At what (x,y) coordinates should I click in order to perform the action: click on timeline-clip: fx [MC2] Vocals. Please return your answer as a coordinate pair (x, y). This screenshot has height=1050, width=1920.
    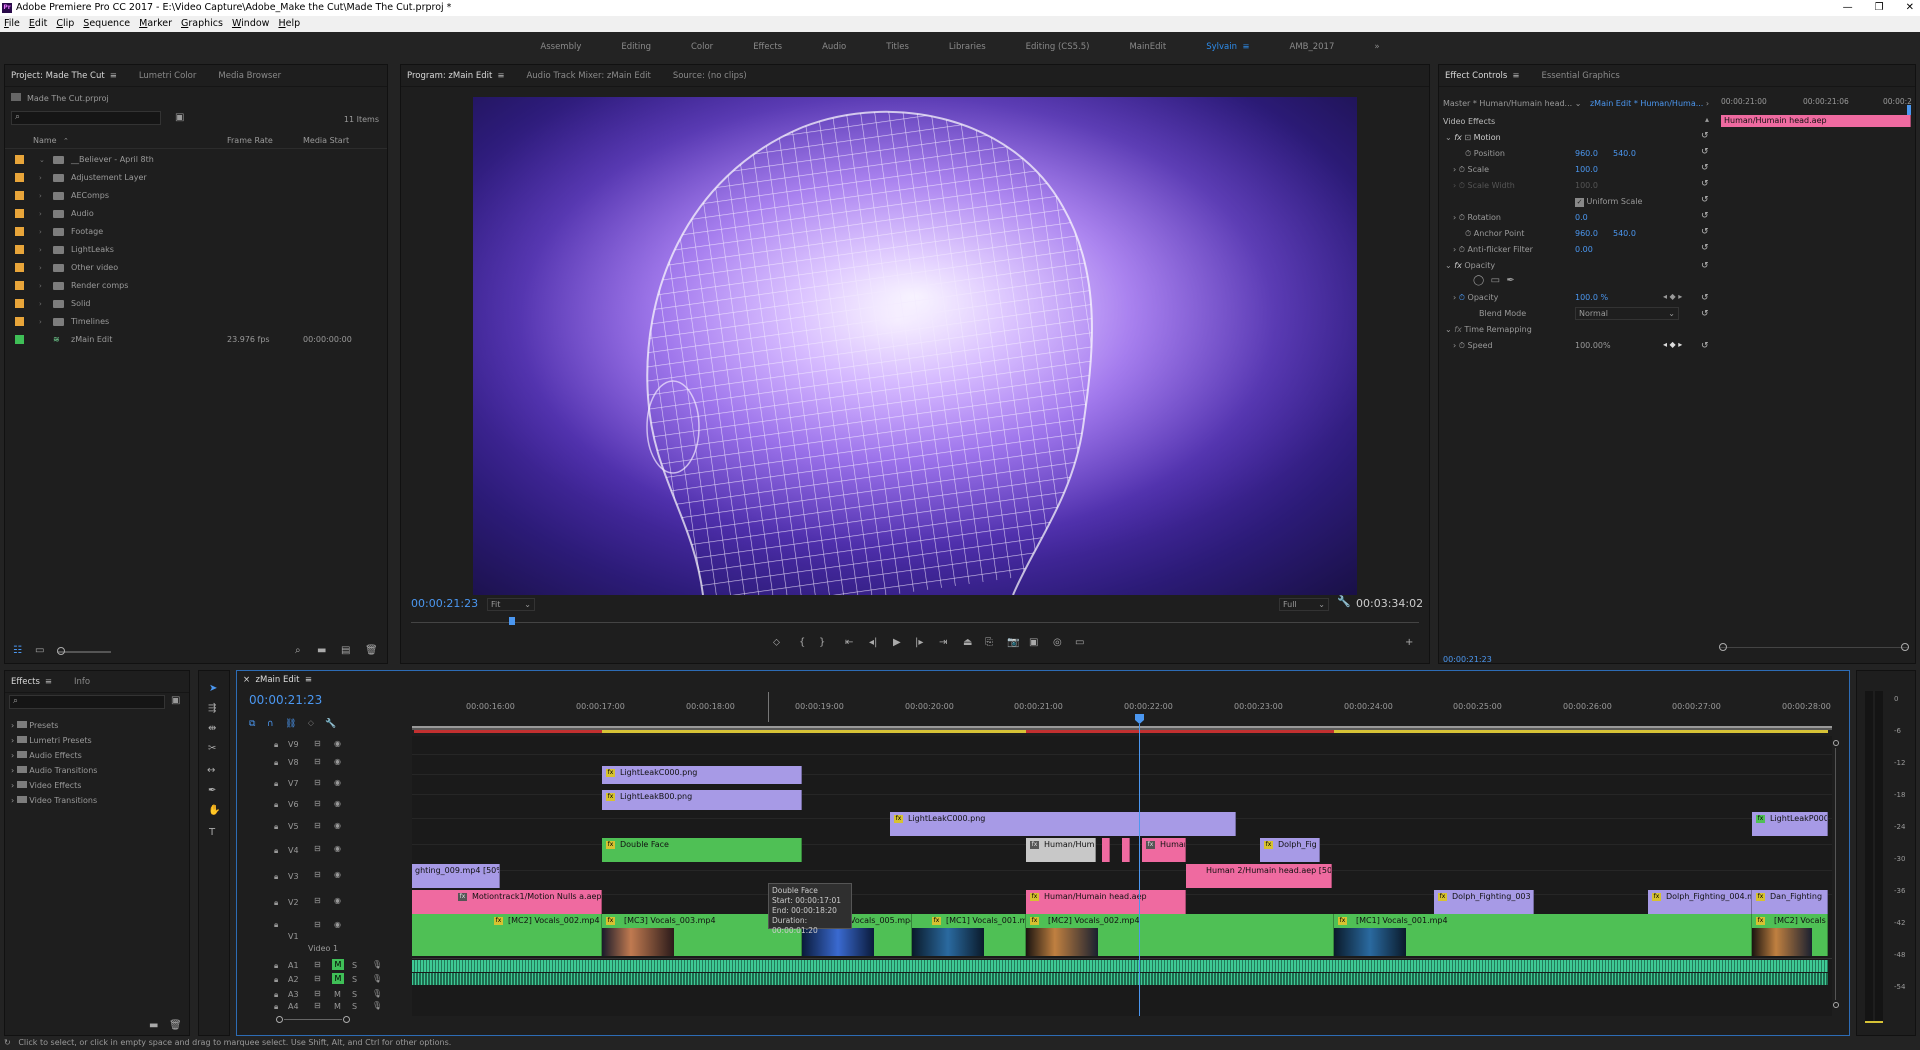
    Looking at the image, I should click on (1790, 935).